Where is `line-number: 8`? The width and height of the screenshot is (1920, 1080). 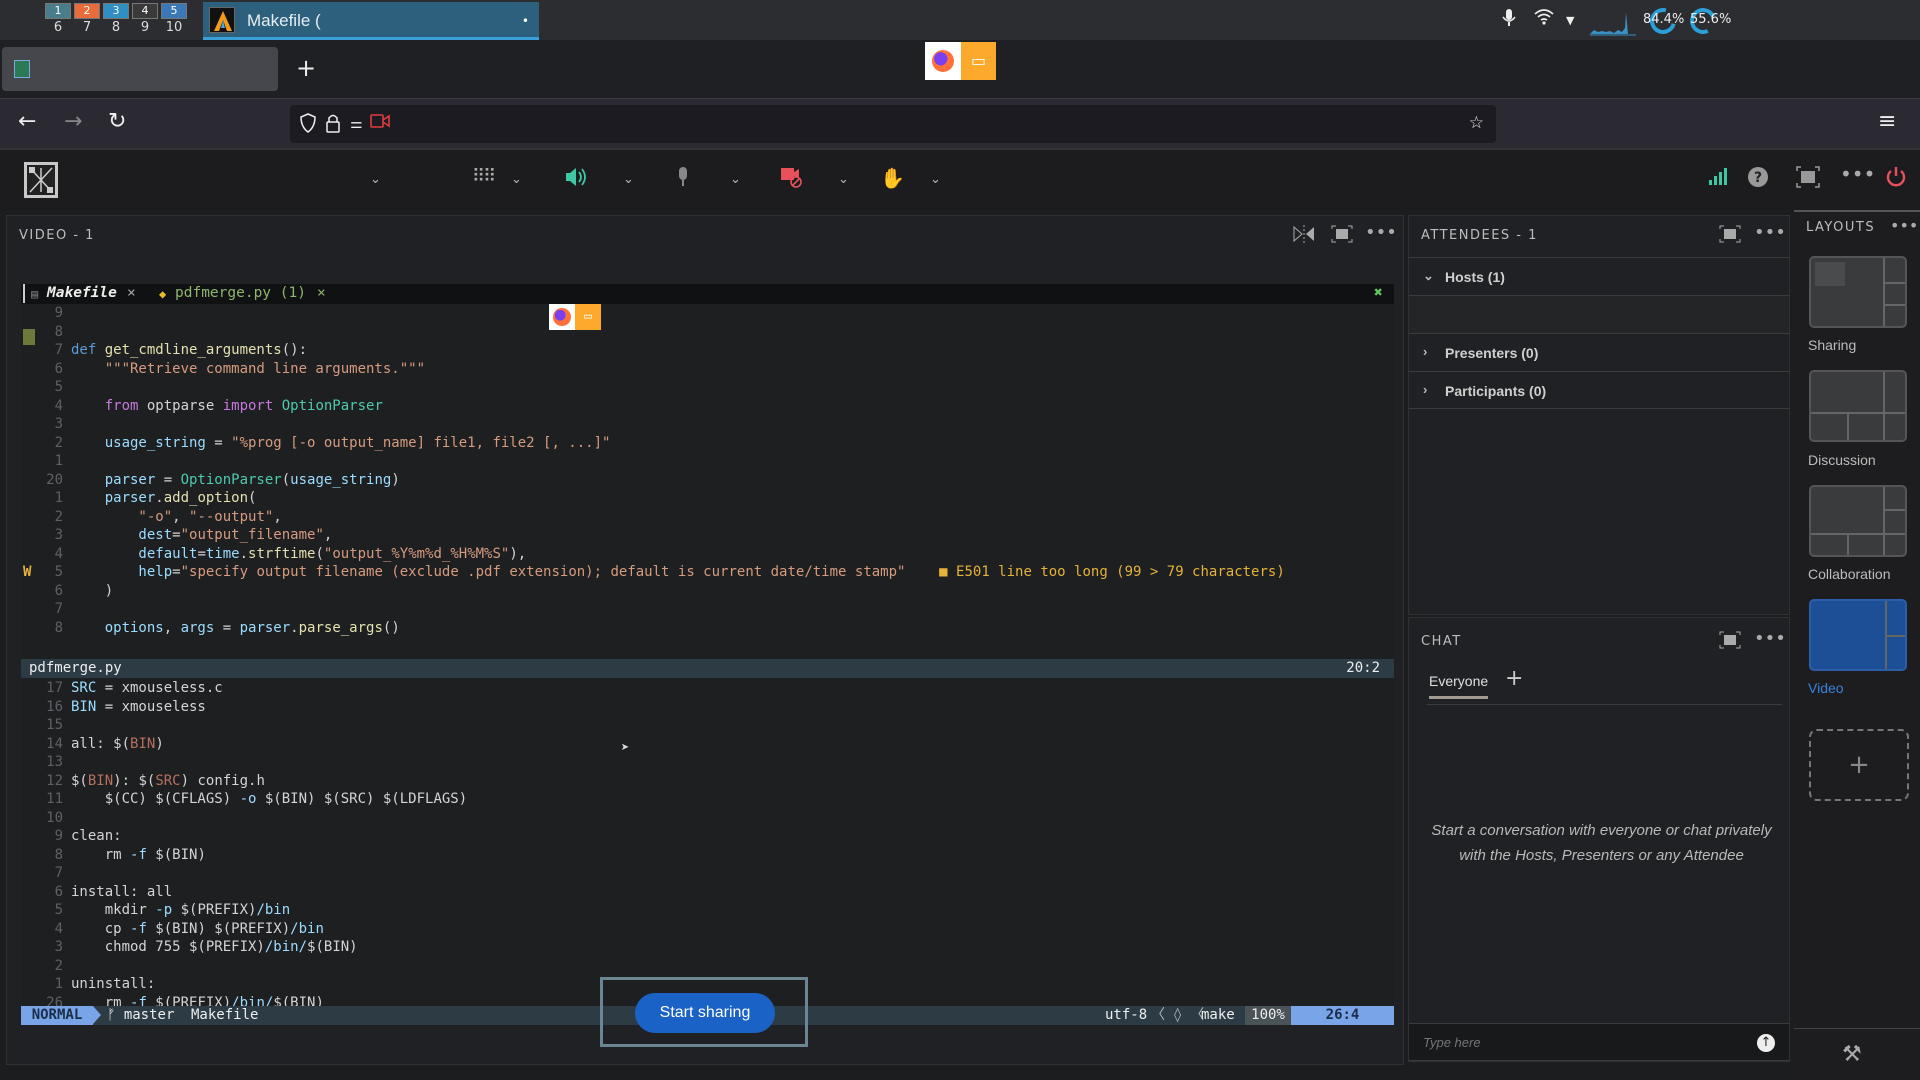 line-number: 8 is located at coordinates (58, 854).